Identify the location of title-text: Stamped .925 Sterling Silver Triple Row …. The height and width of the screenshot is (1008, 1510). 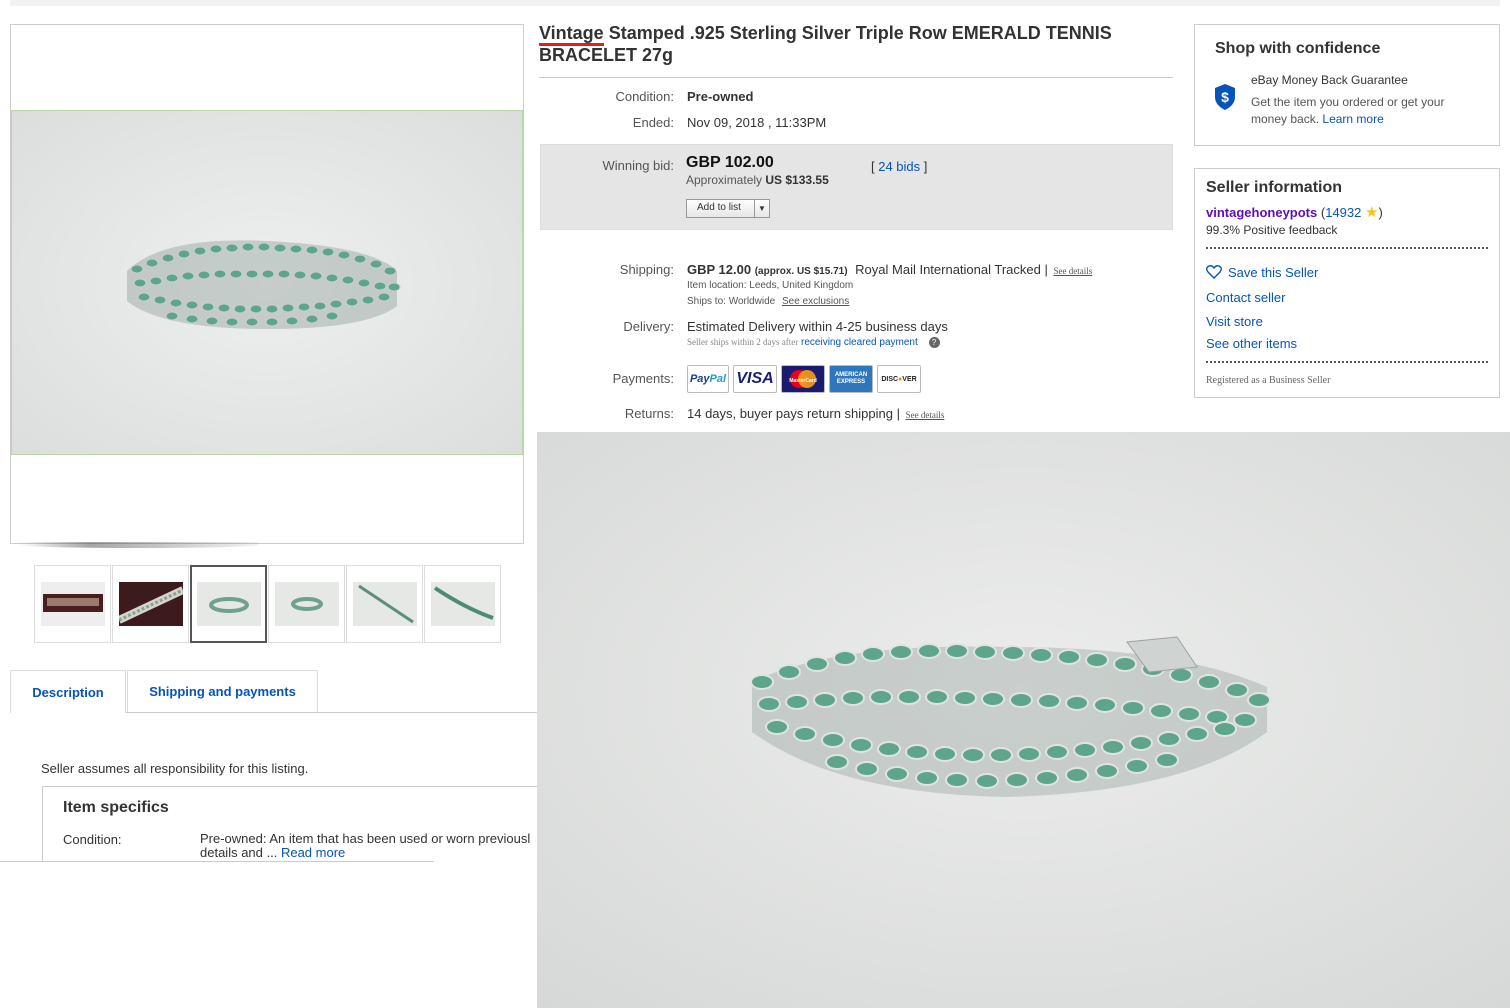
(825, 44).